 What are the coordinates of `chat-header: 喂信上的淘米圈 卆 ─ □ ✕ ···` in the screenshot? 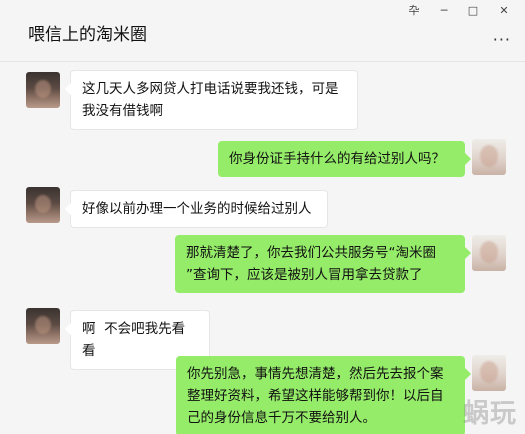 It's located at (262, 31).